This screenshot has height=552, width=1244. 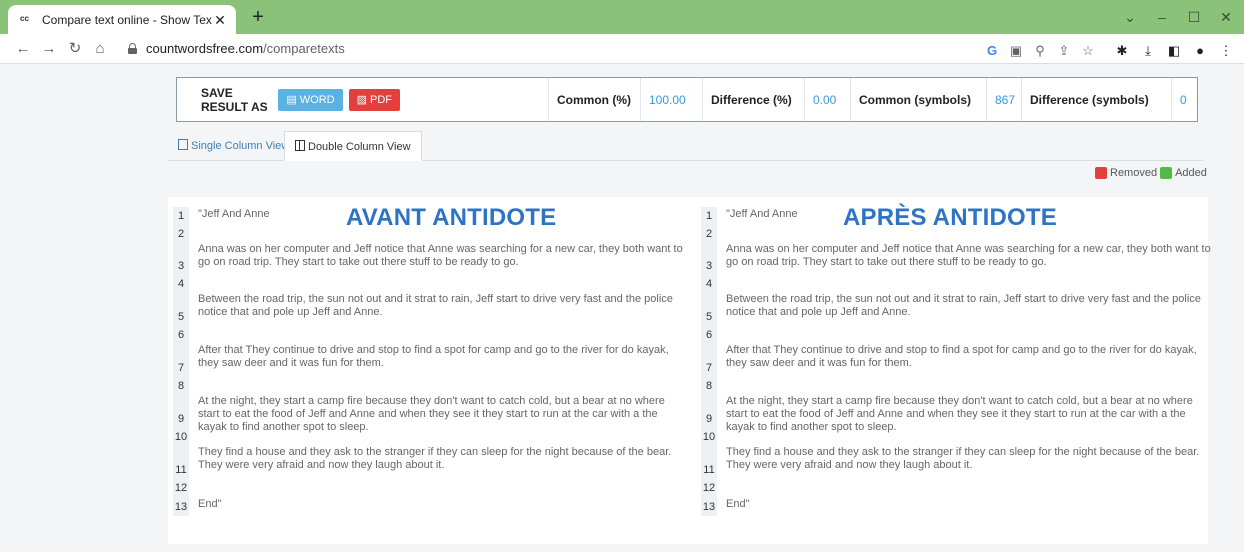 What do you see at coordinates (1200, 51) in the screenshot?
I see `profile-avatar-icon: ●` at bounding box center [1200, 51].